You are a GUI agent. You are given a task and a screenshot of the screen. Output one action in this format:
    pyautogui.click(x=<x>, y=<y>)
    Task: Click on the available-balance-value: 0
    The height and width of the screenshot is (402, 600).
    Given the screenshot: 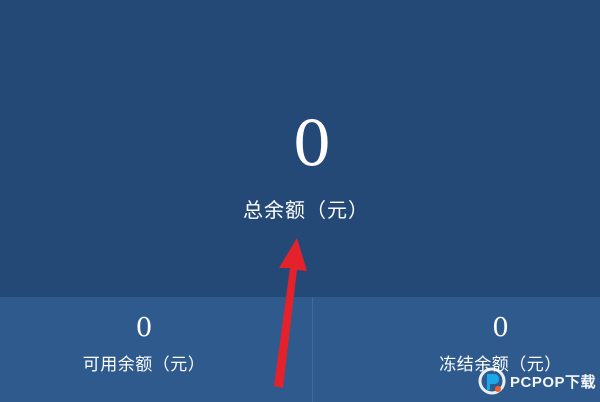 What is the action you would take?
    pyautogui.click(x=144, y=328)
    